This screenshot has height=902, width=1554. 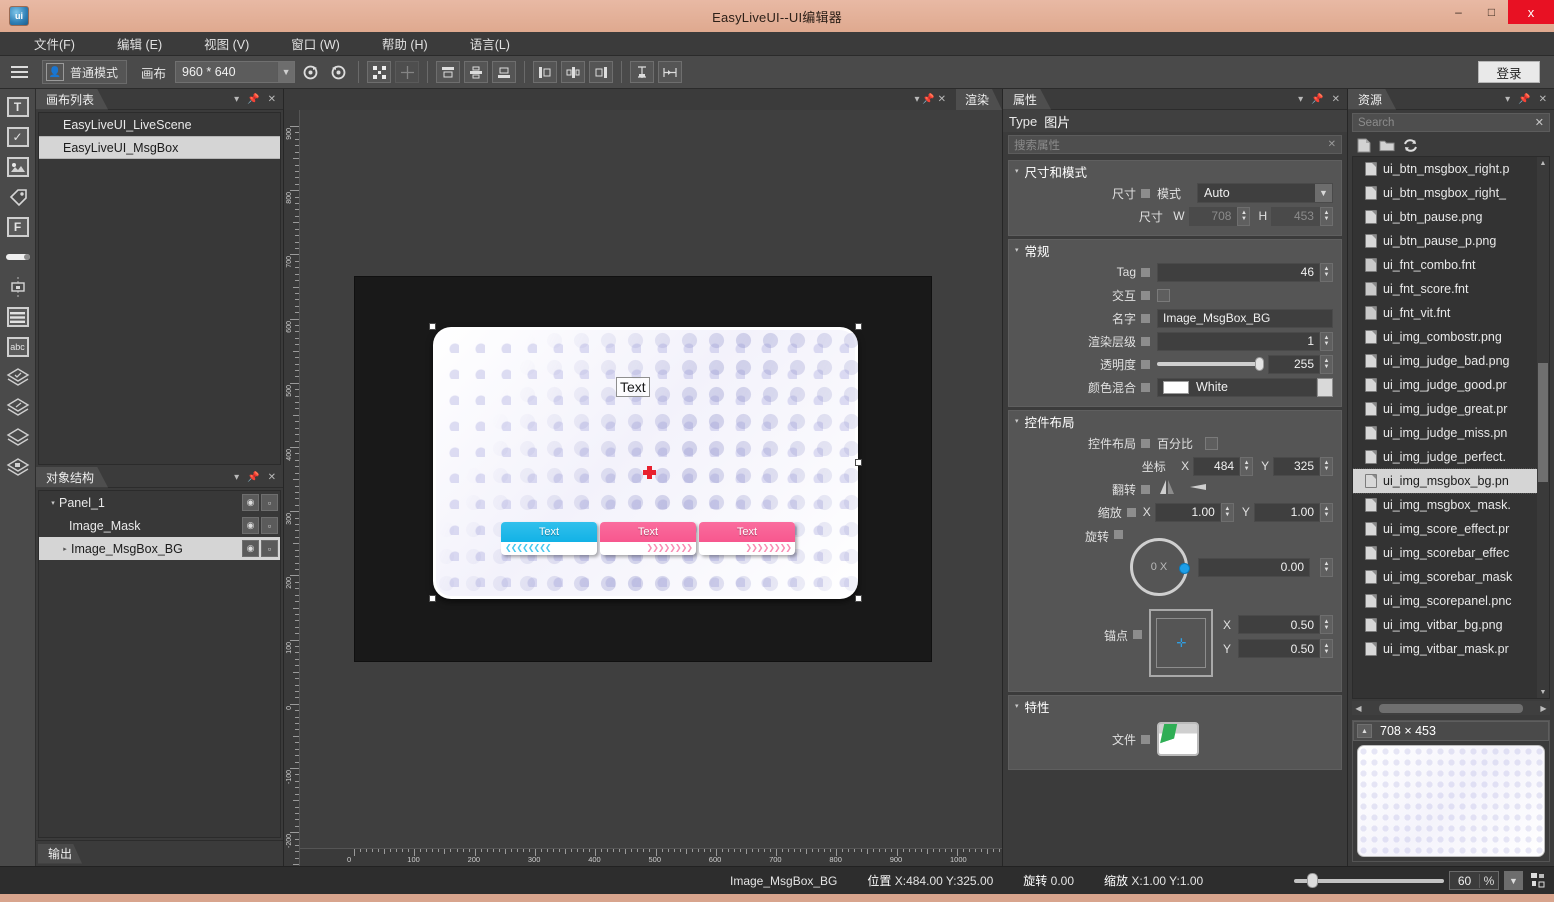 I want to click on group-header: ▾ 特性, so click(x=1175, y=706).